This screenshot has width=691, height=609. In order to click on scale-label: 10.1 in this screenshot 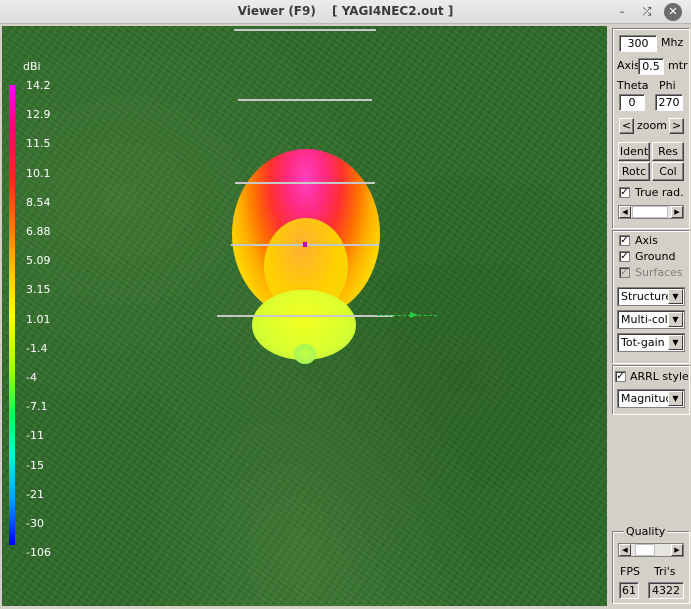, I will do `click(38, 173)`.